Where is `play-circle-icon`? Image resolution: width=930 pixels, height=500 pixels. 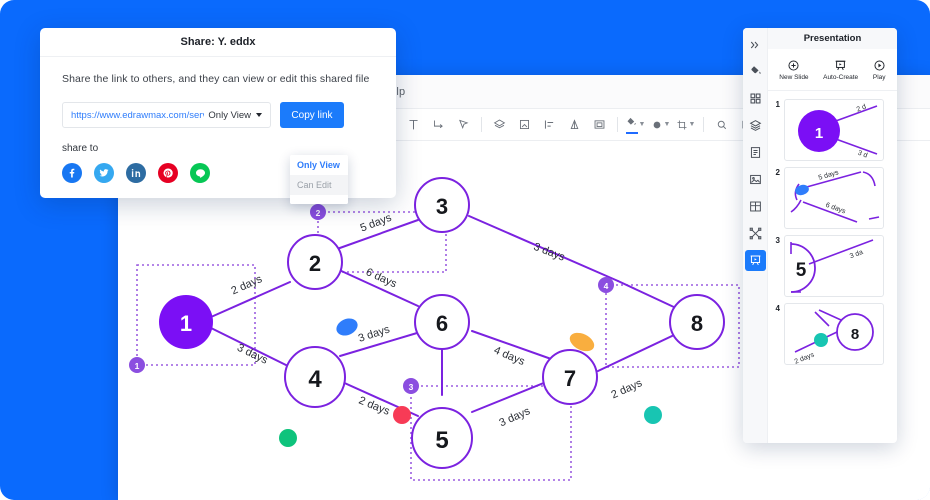 play-circle-icon is located at coordinates (879, 65).